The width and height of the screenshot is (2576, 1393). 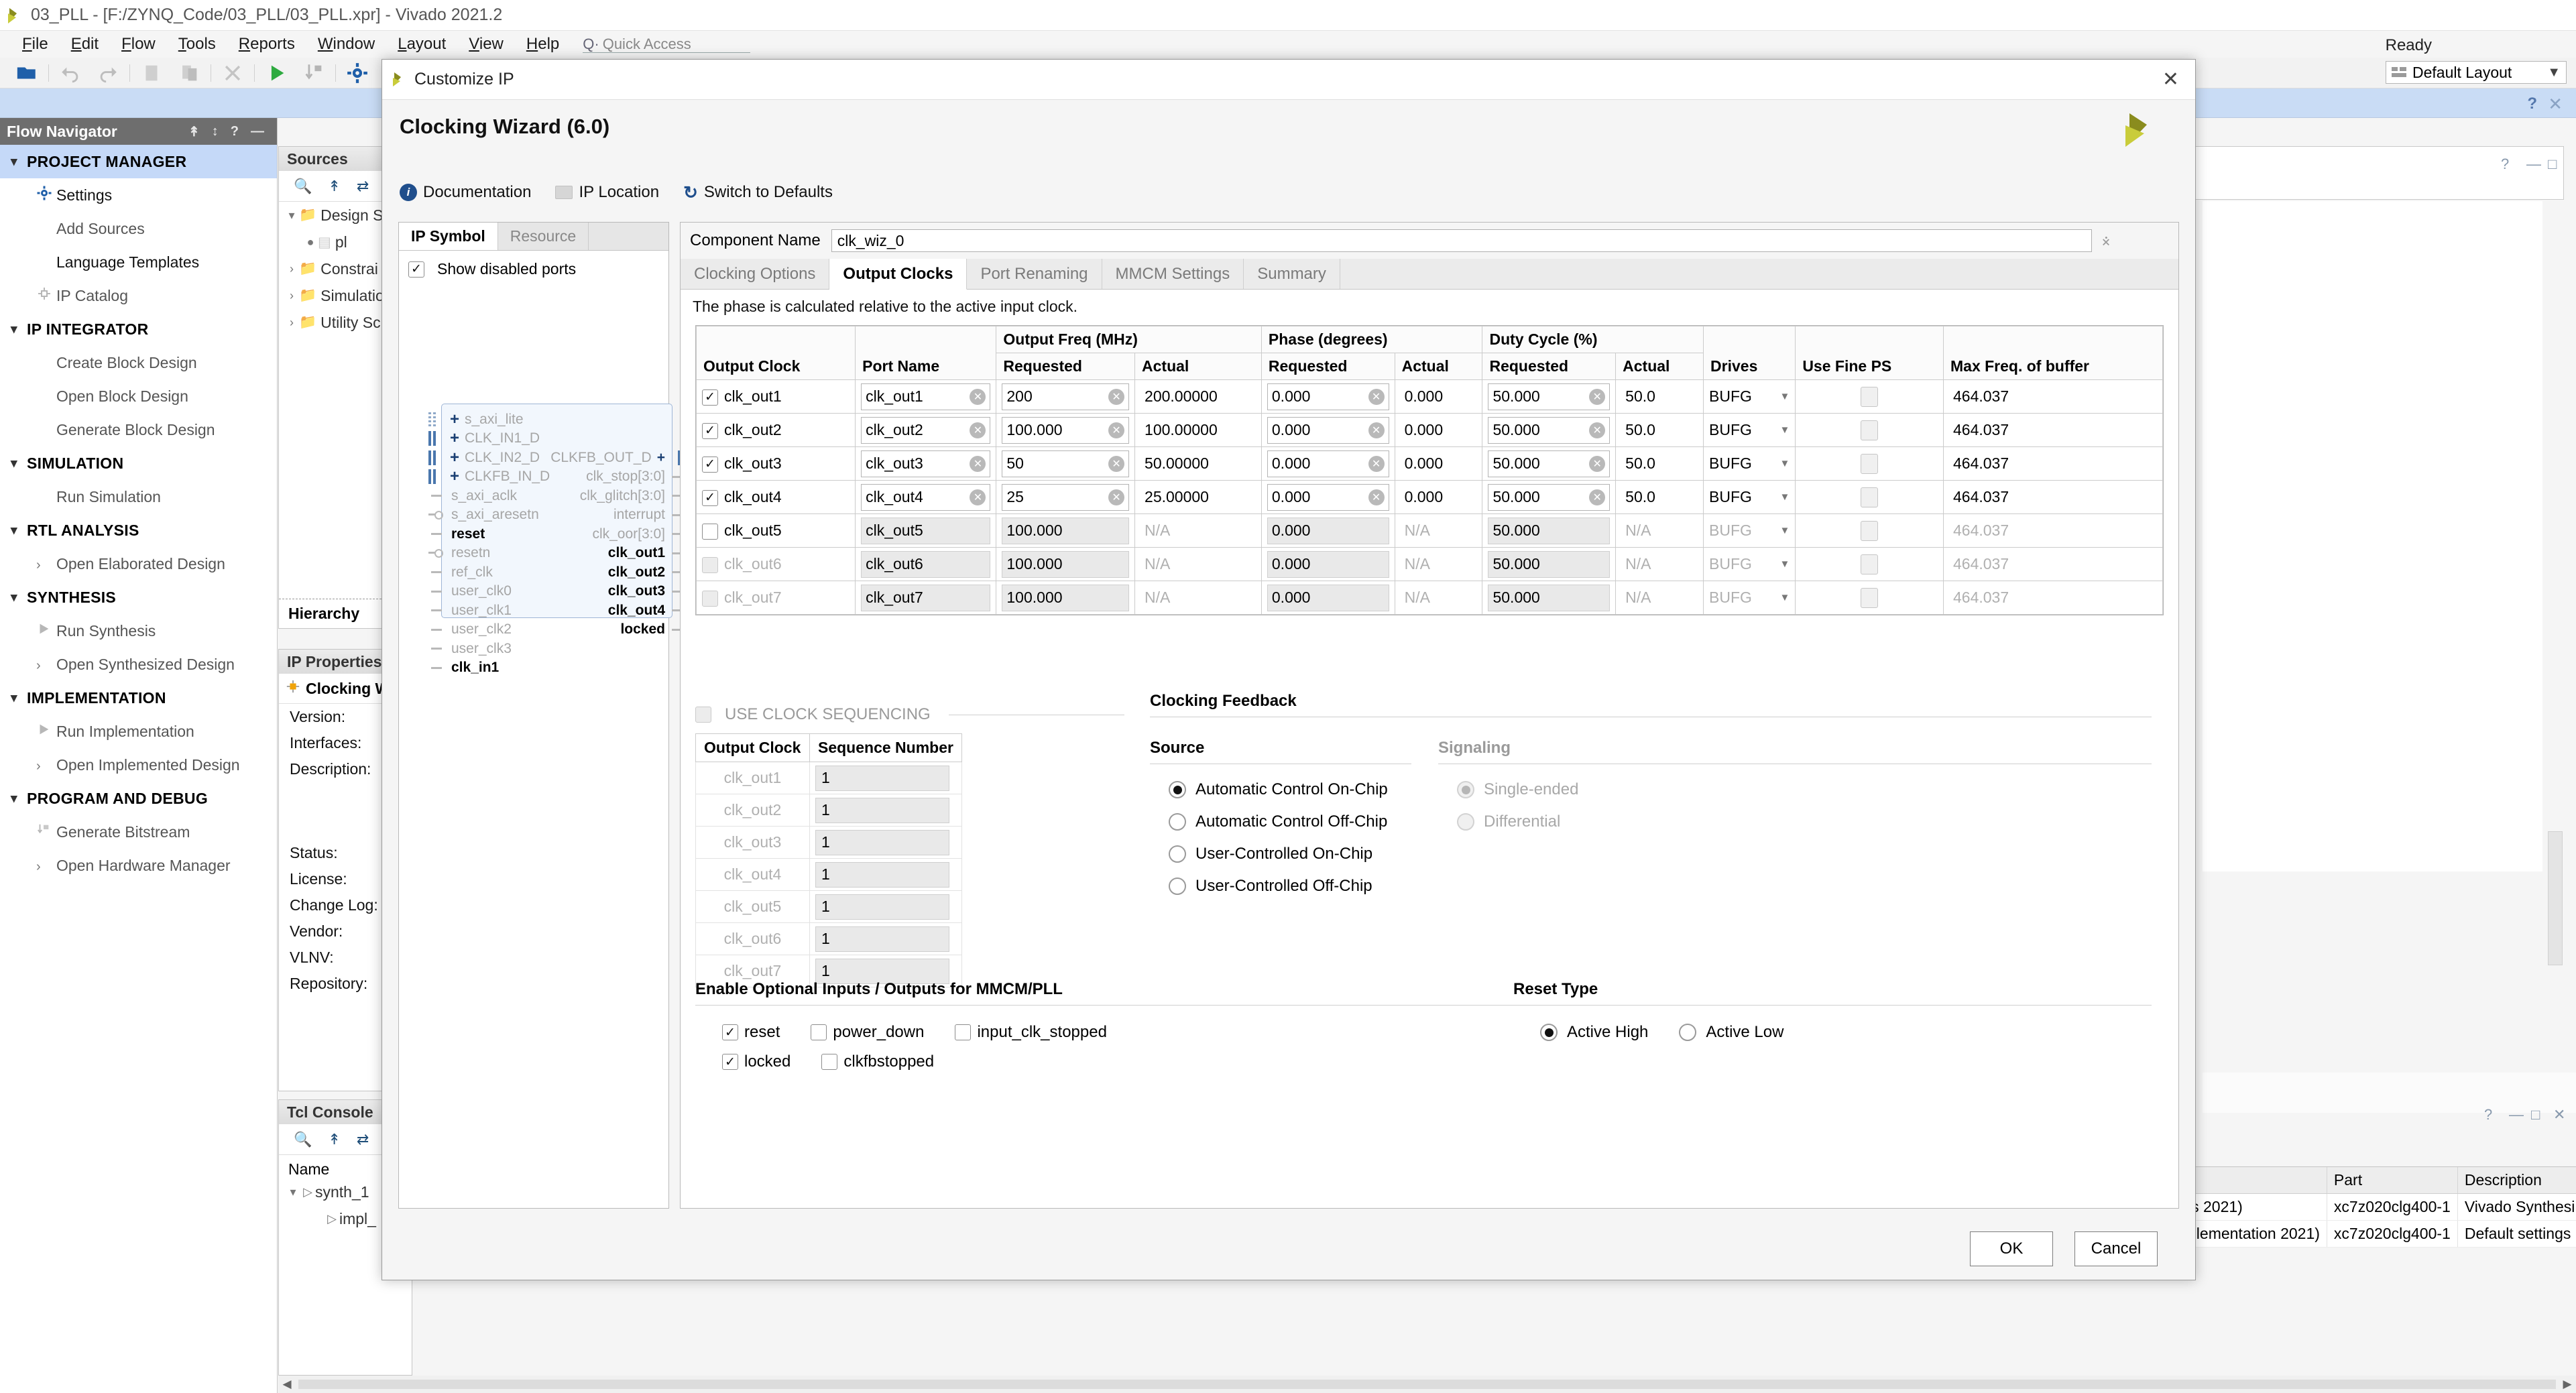 I want to click on menu-layout: Layout, so click(x=421, y=44).